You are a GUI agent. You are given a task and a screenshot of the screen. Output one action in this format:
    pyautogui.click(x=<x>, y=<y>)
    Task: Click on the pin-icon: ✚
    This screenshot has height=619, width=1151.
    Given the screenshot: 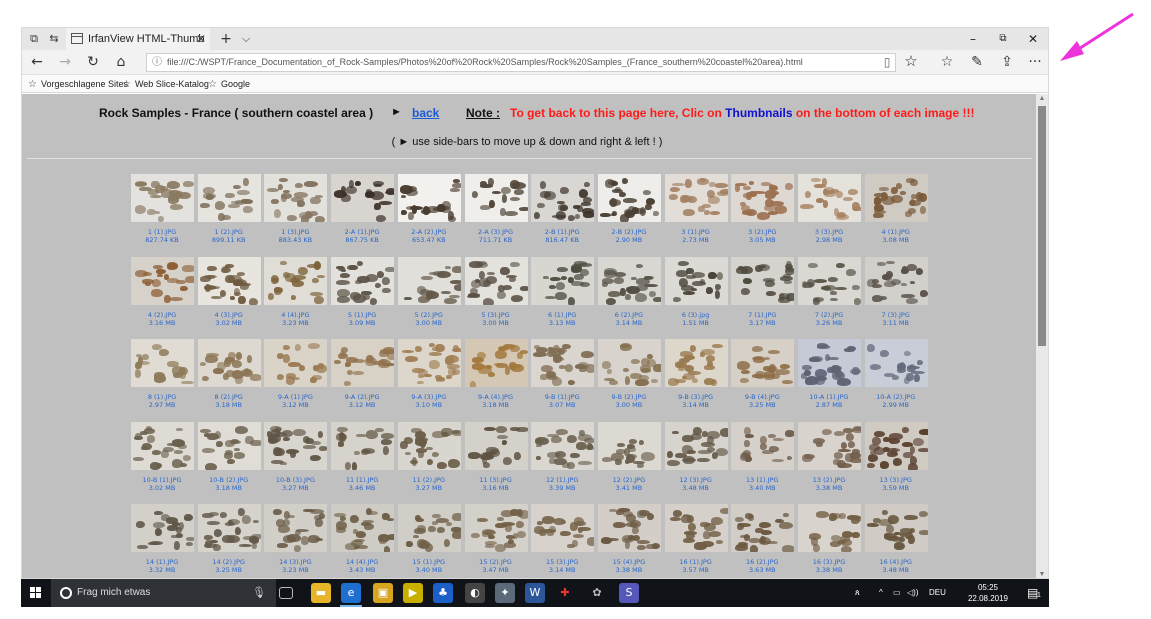 What is the action you would take?
    pyautogui.click(x=565, y=593)
    